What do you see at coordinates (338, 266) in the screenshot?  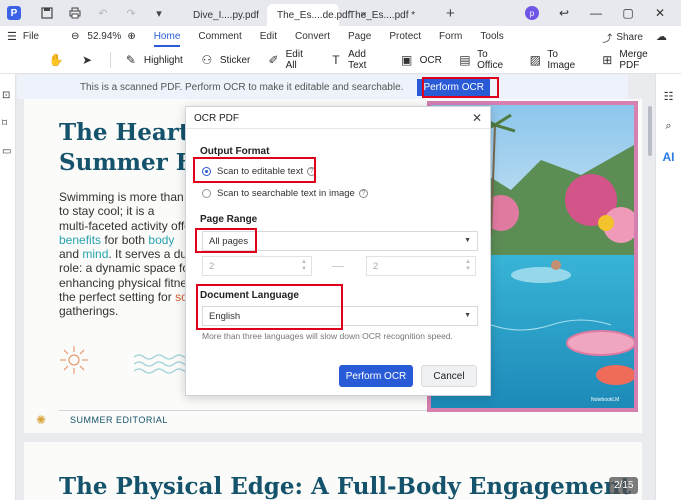 I see `range-dash` at bounding box center [338, 266].